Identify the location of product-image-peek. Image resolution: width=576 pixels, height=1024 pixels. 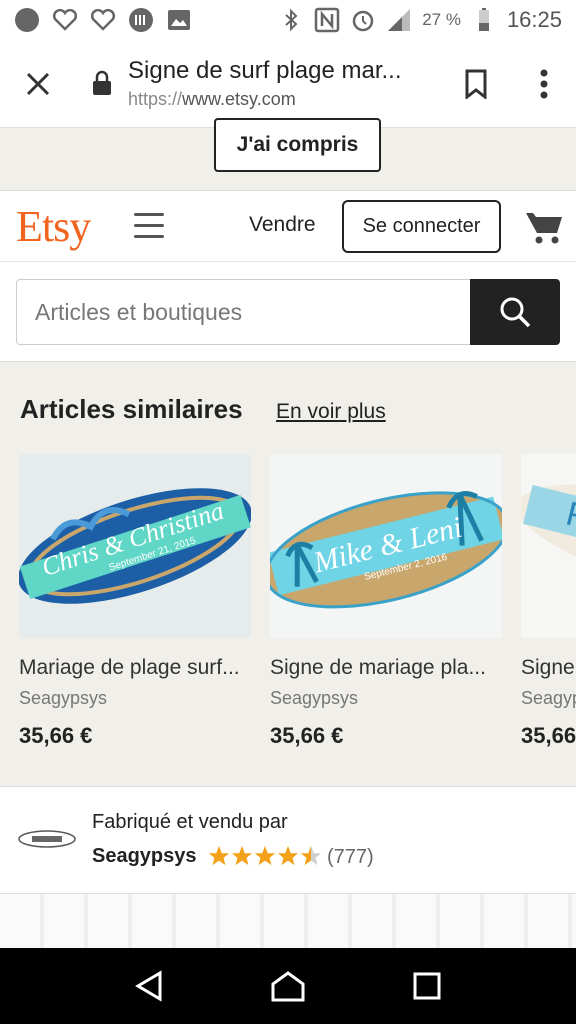
(288, 921).